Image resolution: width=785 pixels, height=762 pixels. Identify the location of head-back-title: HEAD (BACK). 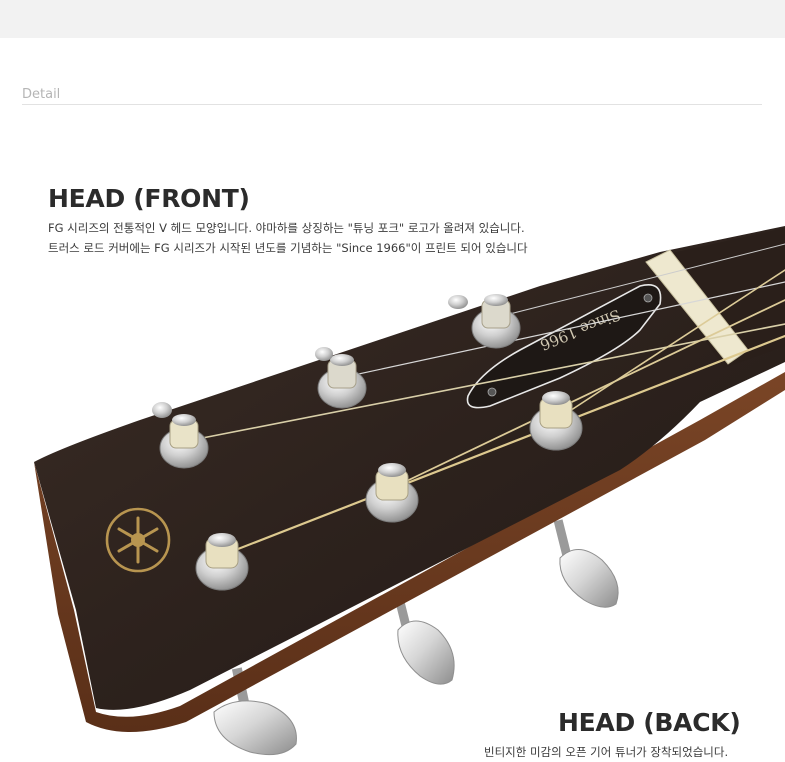
(649, 722).